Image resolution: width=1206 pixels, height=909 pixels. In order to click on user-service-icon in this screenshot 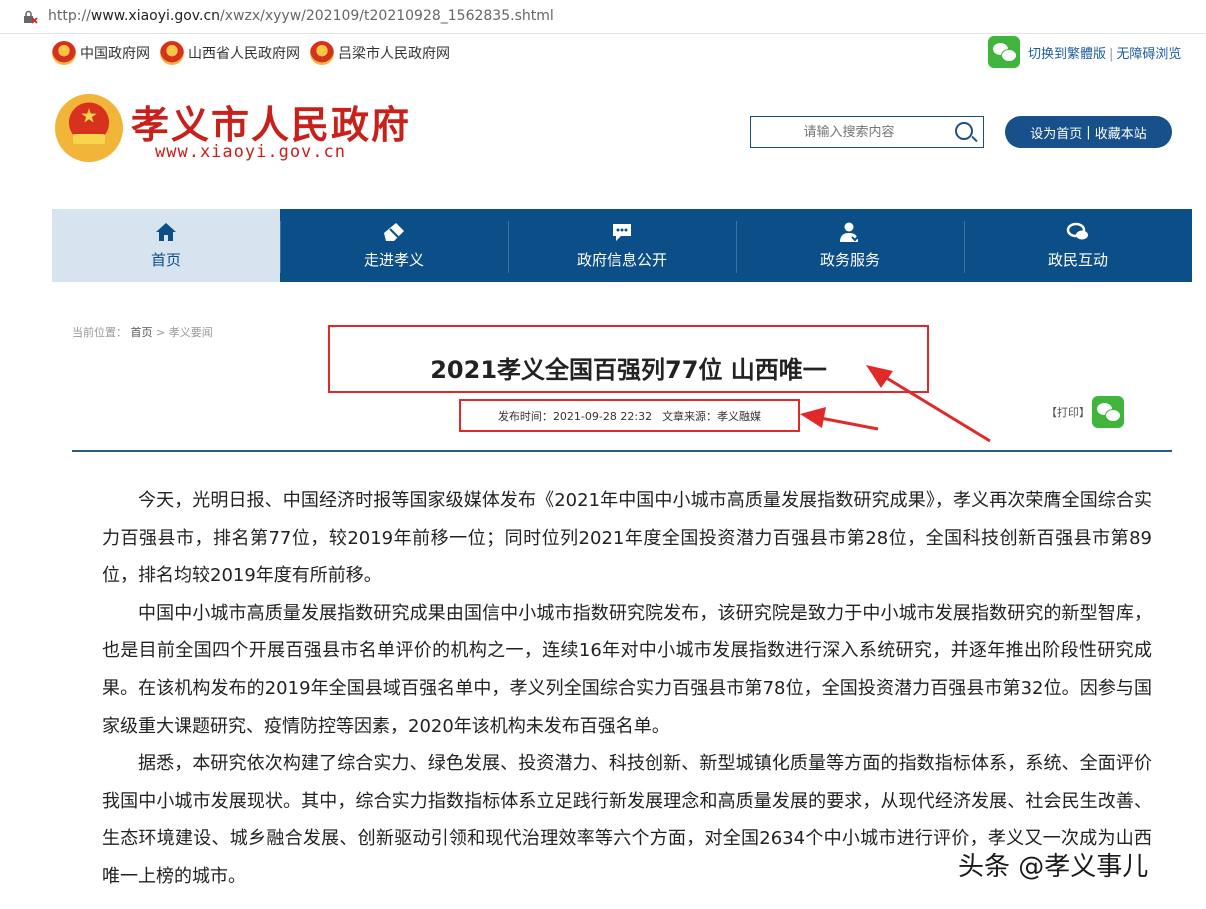, I will do `click(850, 232)`.